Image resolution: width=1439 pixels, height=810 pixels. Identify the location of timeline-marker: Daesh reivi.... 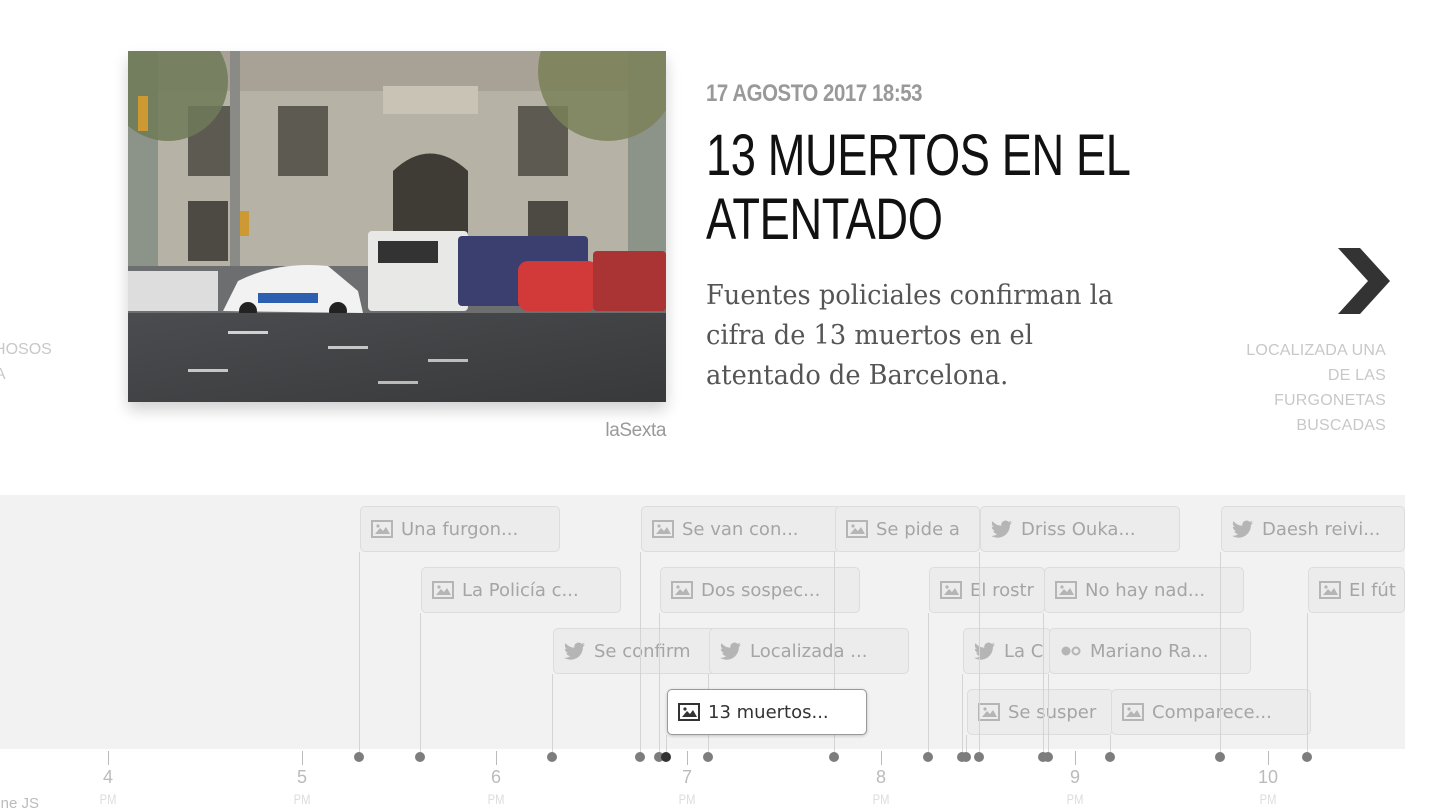
(1313, 529).